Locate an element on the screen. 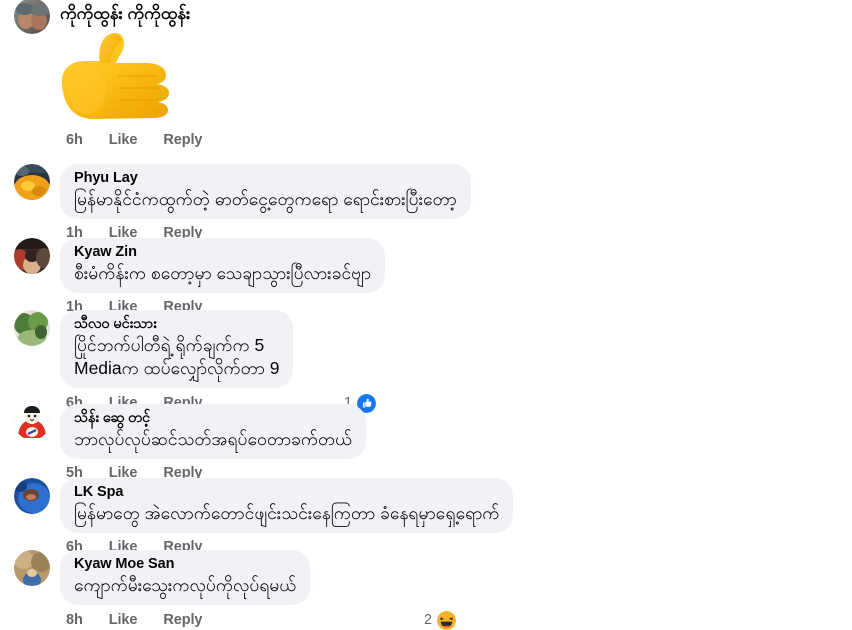 This screenshot has width=852, height=630. comment-attachment-thumbs-up-icon is located at coordinates (120, 76).